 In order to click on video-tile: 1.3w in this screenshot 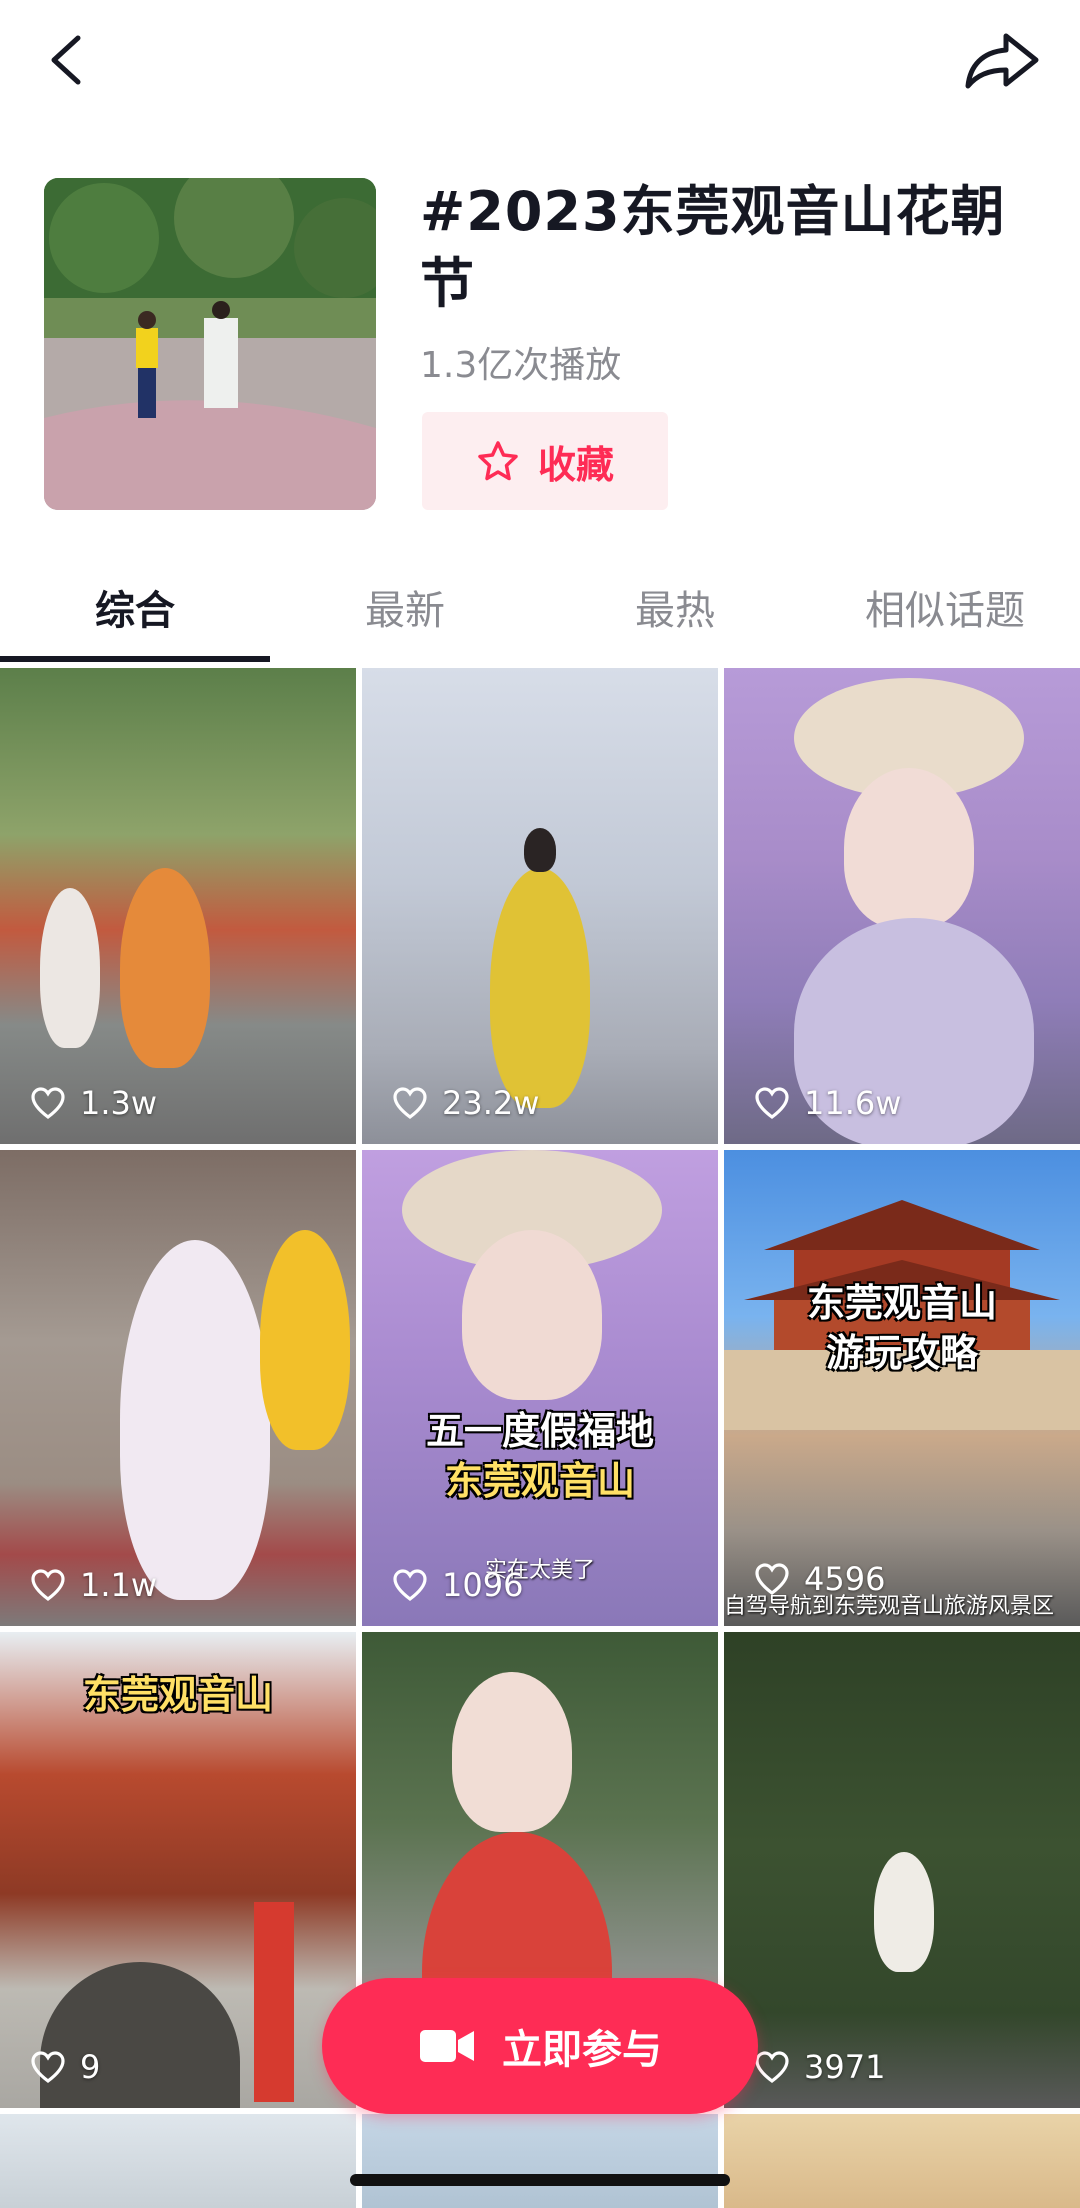, I will do `click(178, 906)`.